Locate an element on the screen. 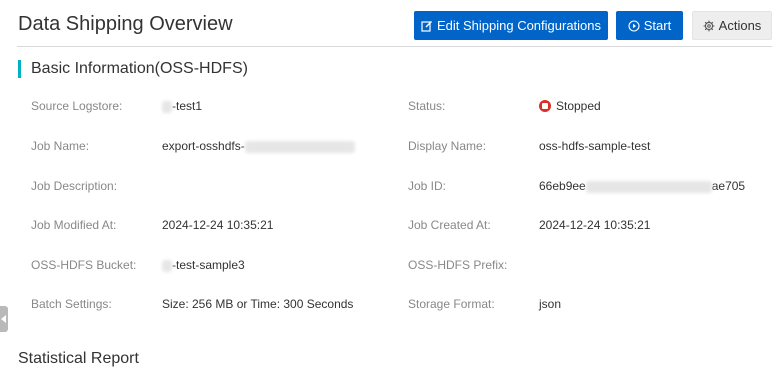 This screenshot has width=783, height=372. play-circle-icon is located at coordinates (634, 25).